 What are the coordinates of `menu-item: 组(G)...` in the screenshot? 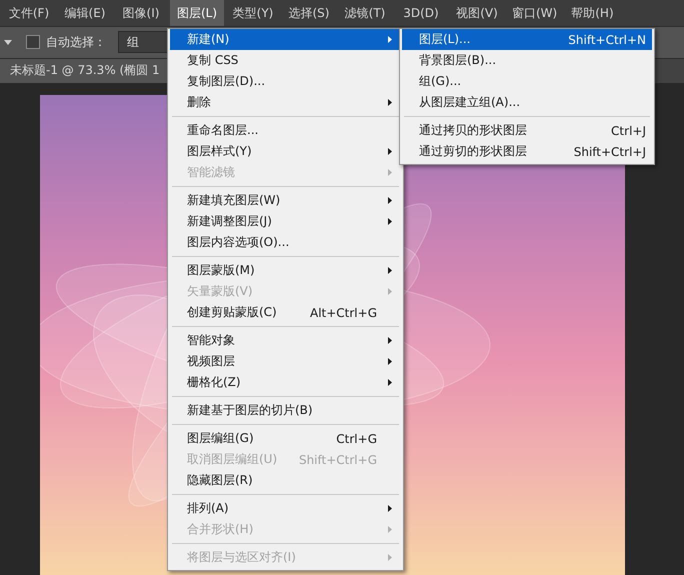 It's located at (527, 81).